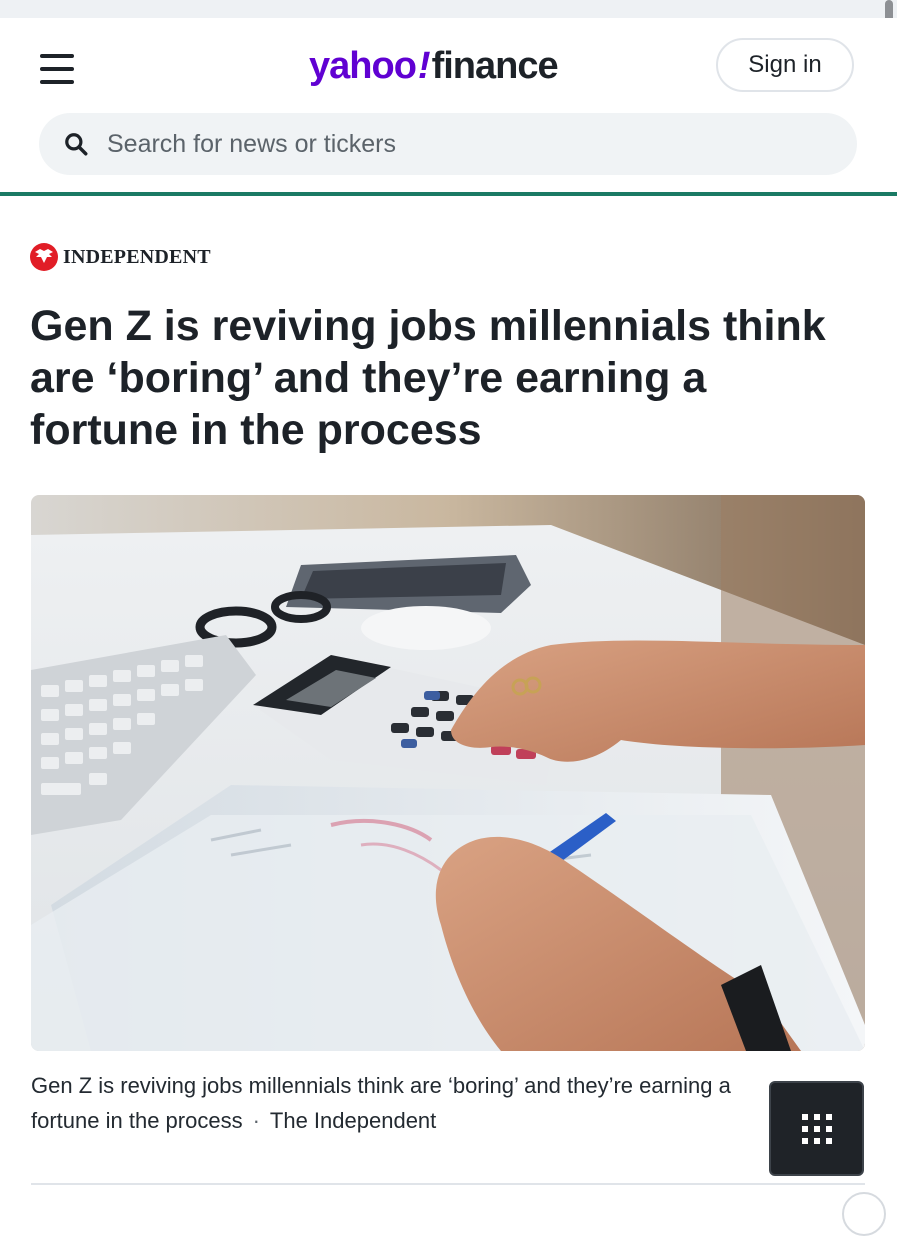  I want to click on grid-menu-button, so click(816, 1128).